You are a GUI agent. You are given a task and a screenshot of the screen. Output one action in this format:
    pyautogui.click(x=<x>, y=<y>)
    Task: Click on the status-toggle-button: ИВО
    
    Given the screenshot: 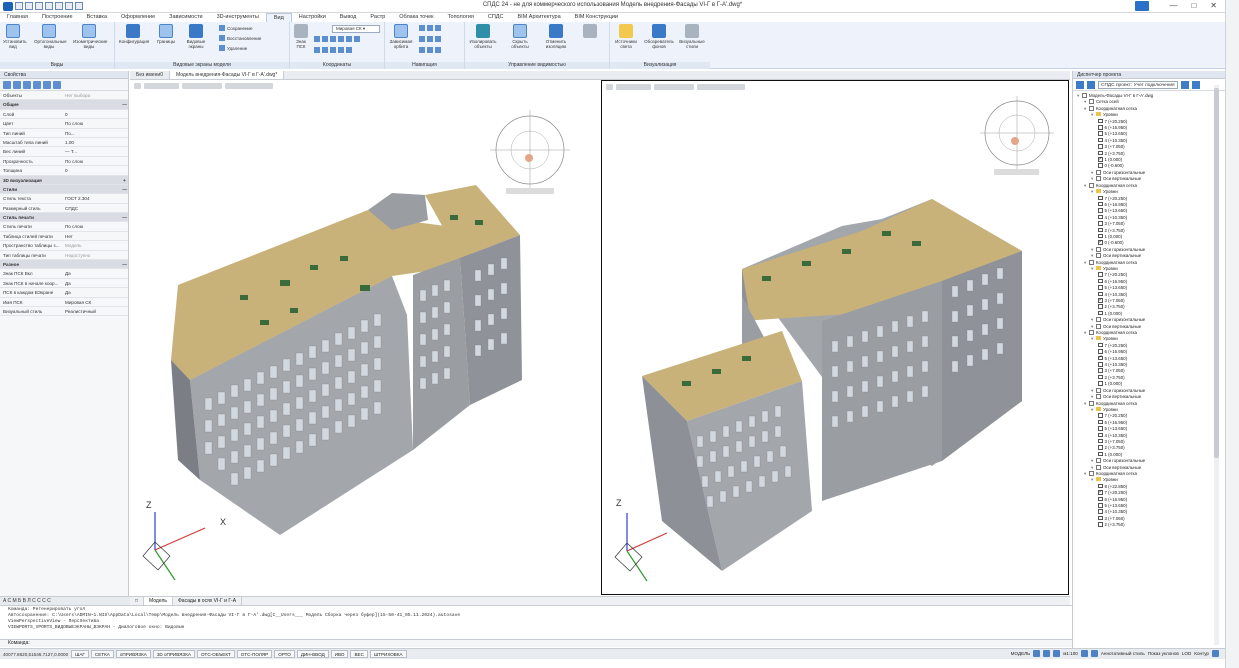 What is the action you would take?
    pyautogui.click(x=339, y=654)
    